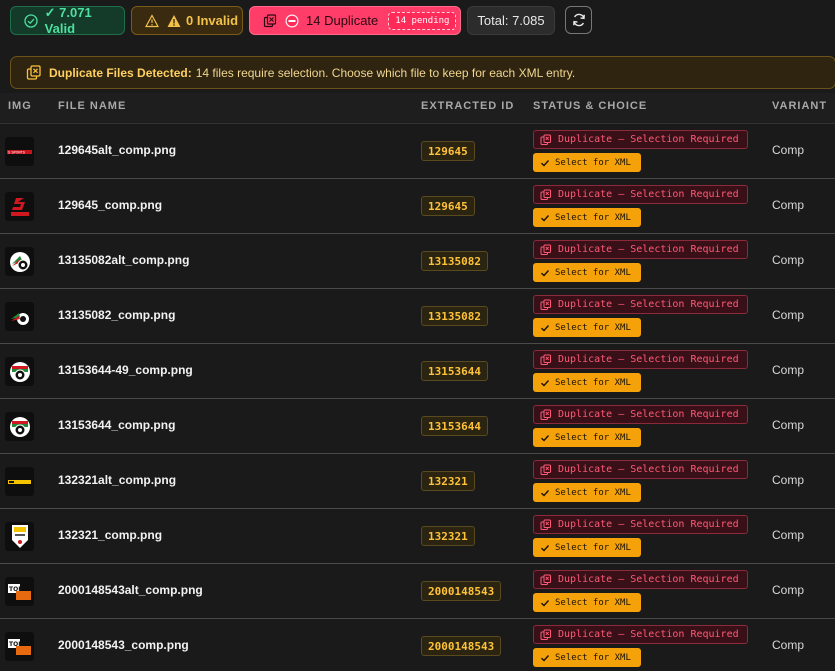 This screenshot has width=835, height=671. What do you see at coordinates (124, 260) in the screenshot?
I see `file-name-cell: 13135082alt_comp.png` at bounding box center [124, 260].